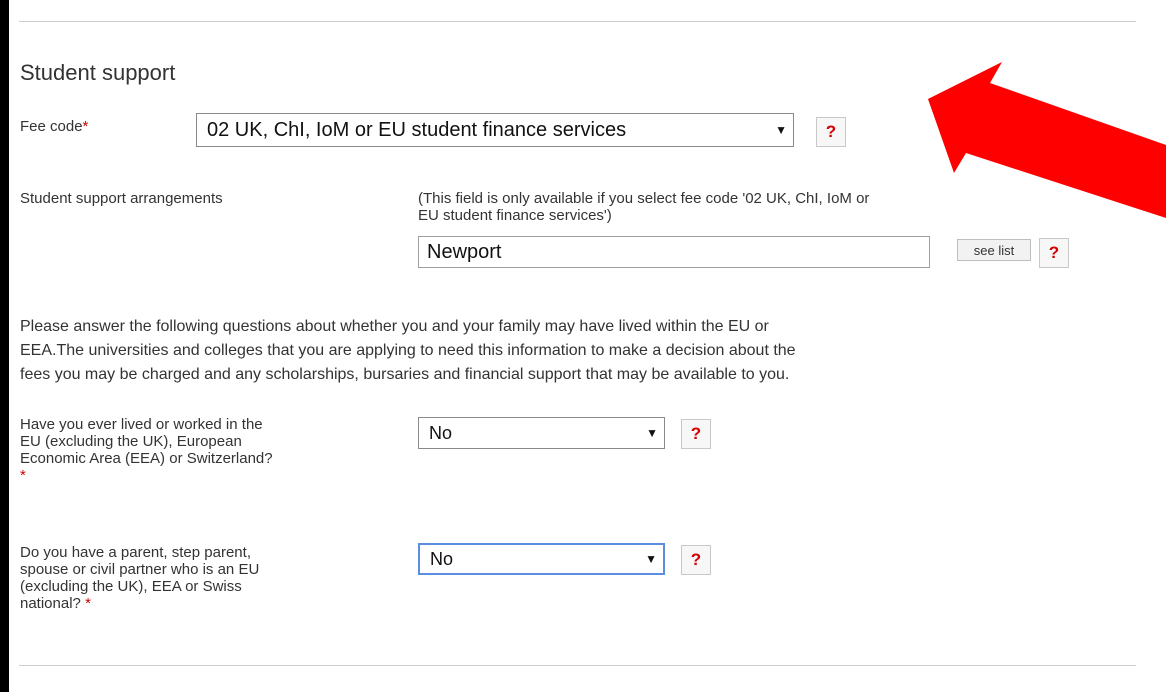 The image size is (1166, 692). Describe the element at coordinates (50, 603) in the screenshot. I see `question-line-4-text: national?` at that location.